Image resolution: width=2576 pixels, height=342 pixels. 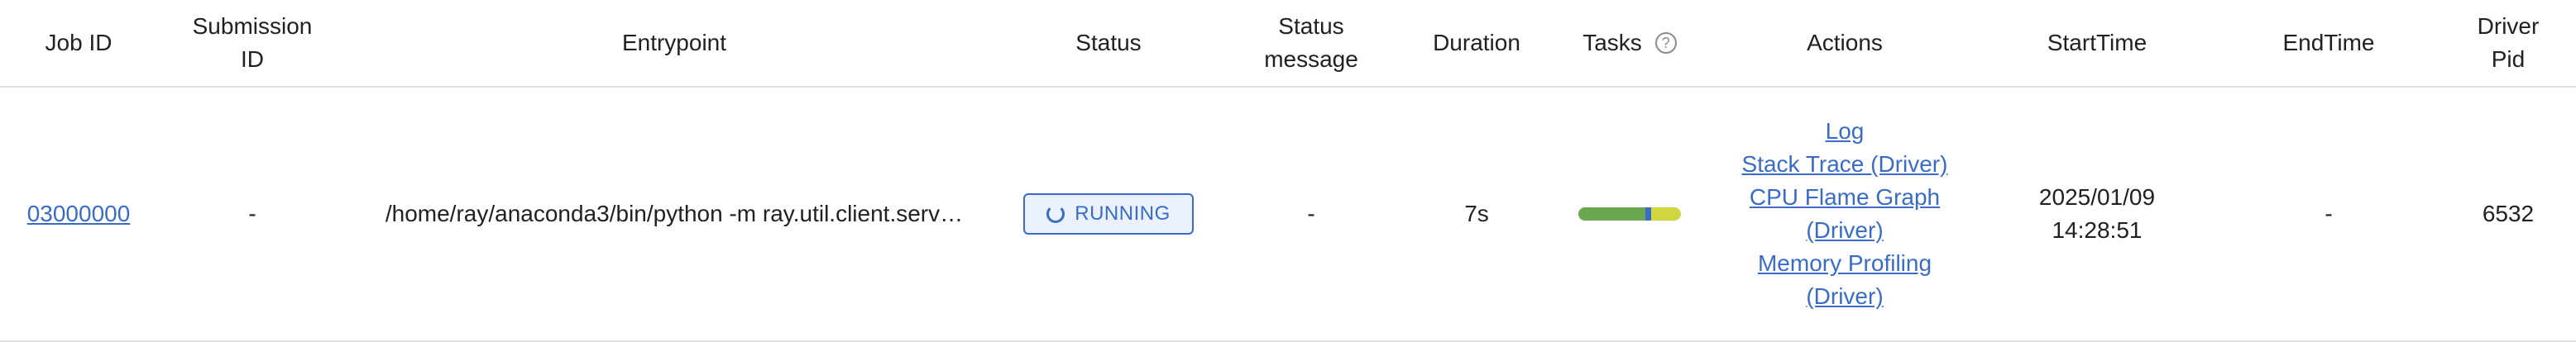 I want to click on header-start-time-label: StartTime, so click(x=2097, y=42).